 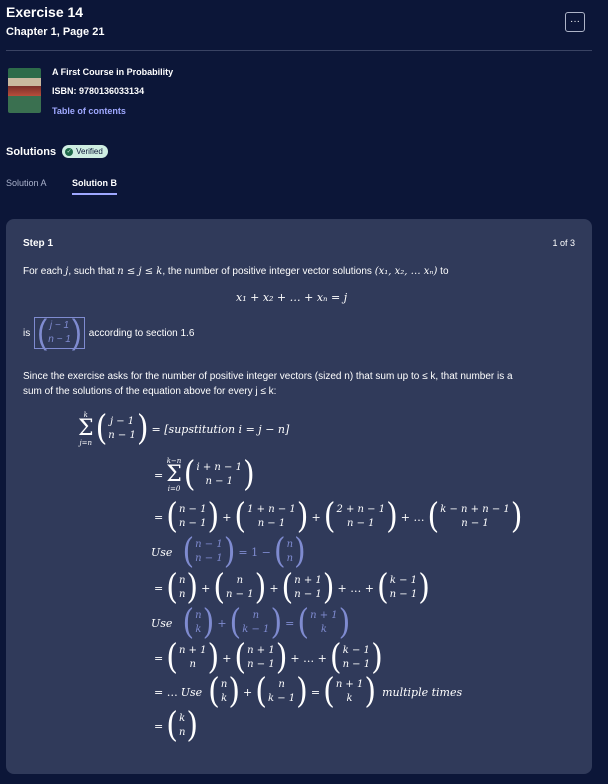 I want to click on table-of-contents-link: Table of contents, so click(x=89, y=111).